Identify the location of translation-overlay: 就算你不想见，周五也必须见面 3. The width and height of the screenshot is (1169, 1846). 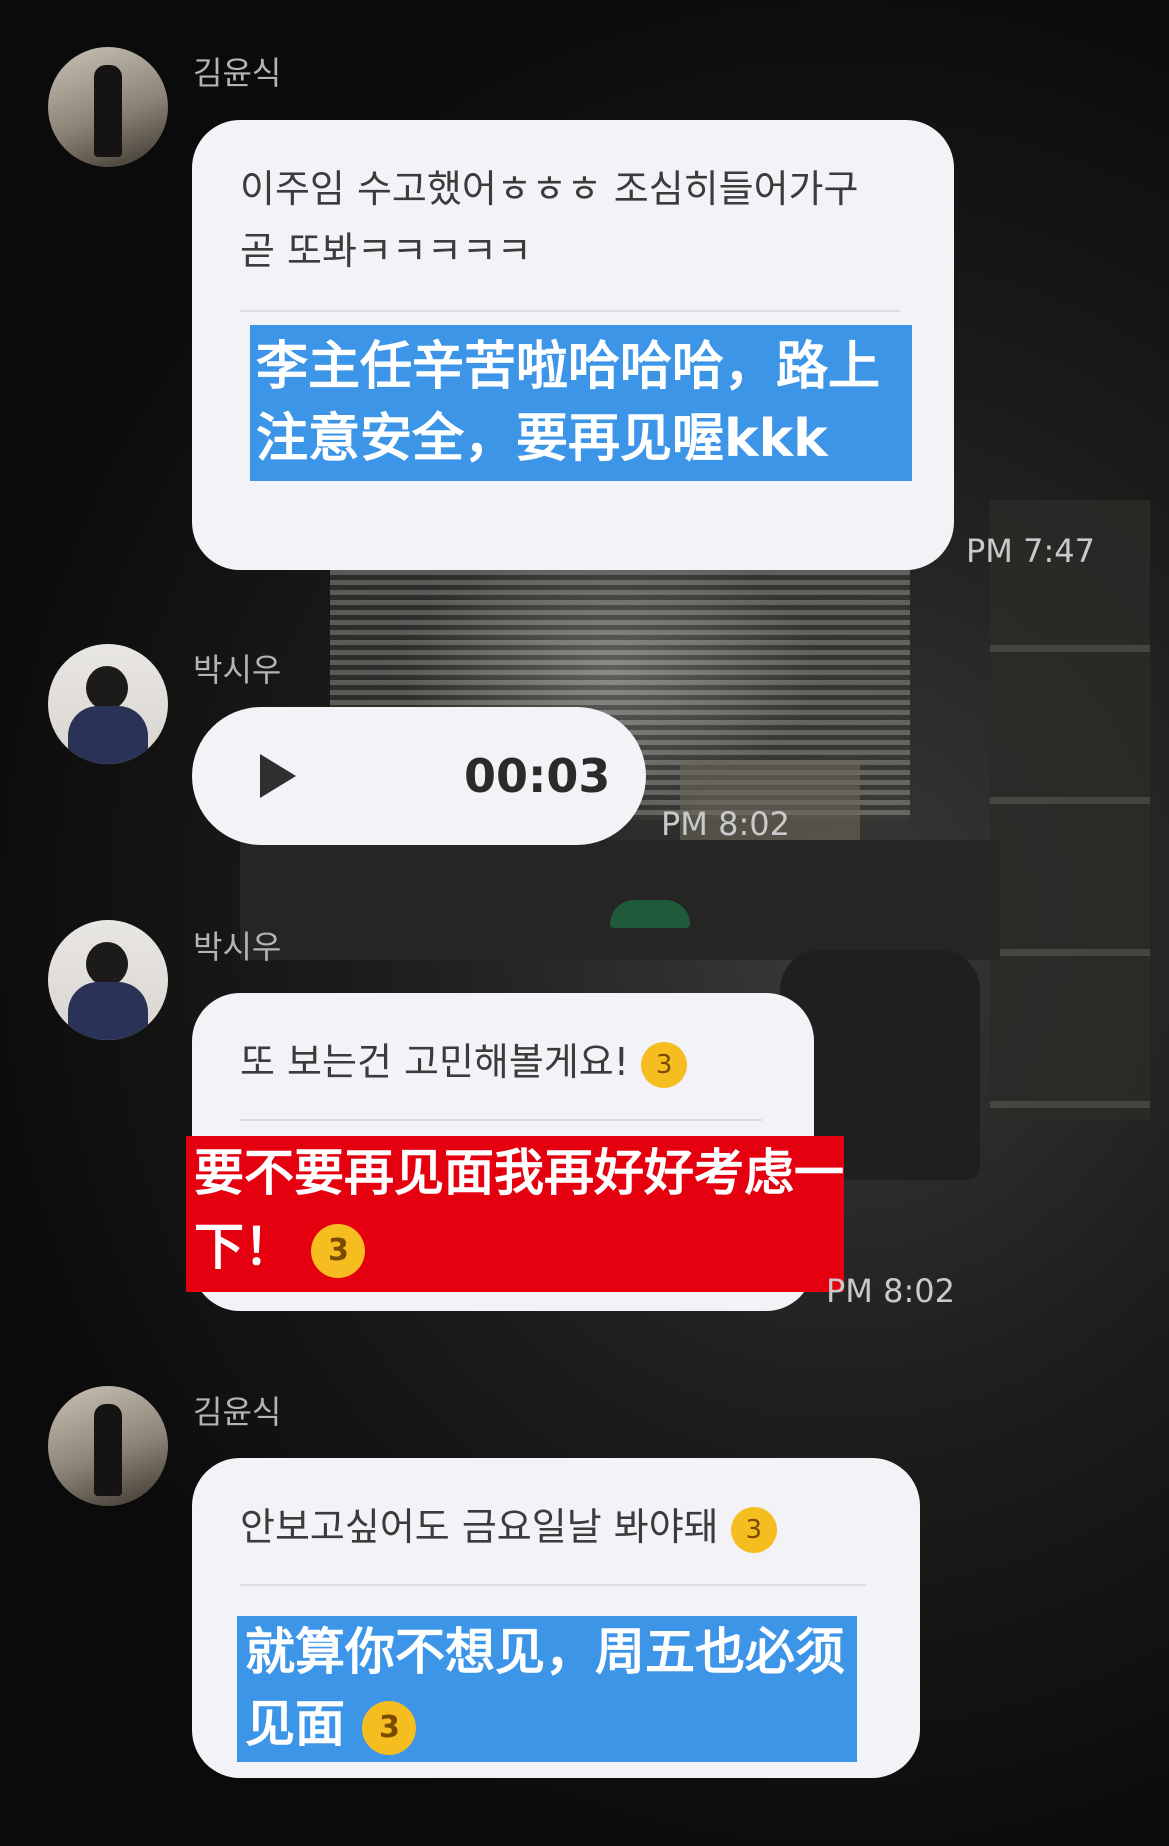
(547, 1689).